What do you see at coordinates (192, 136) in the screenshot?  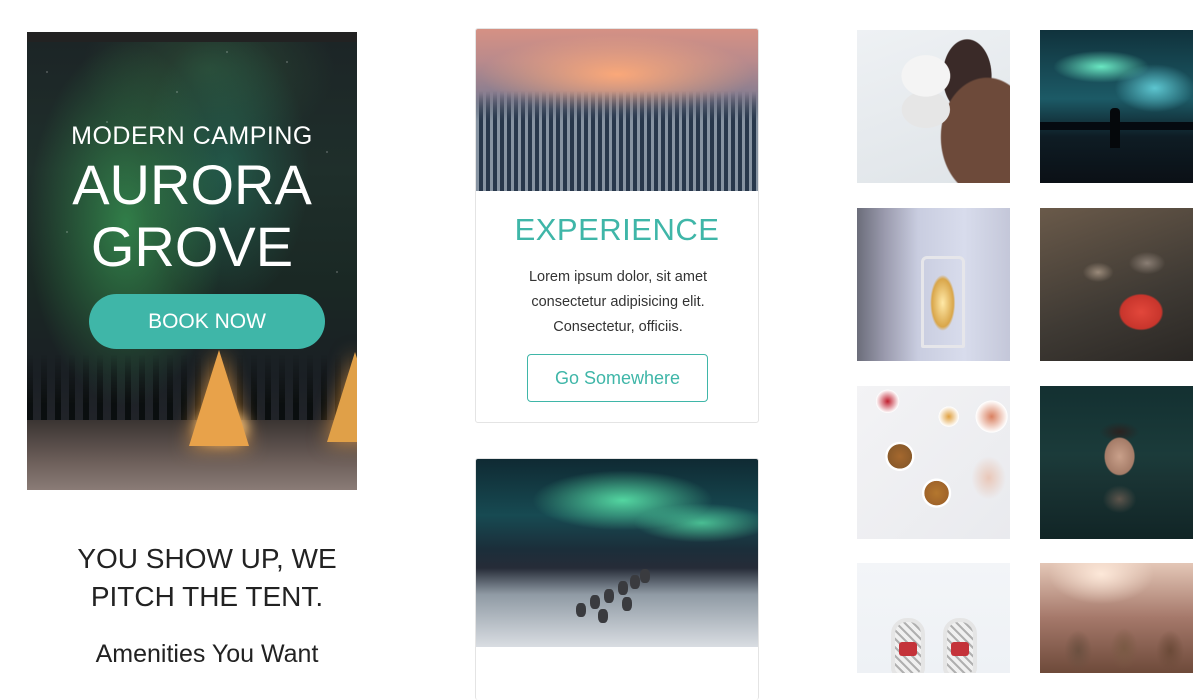 I see `hero-subtitle: MODERN CAMPING` at bounding box center [192, 136].